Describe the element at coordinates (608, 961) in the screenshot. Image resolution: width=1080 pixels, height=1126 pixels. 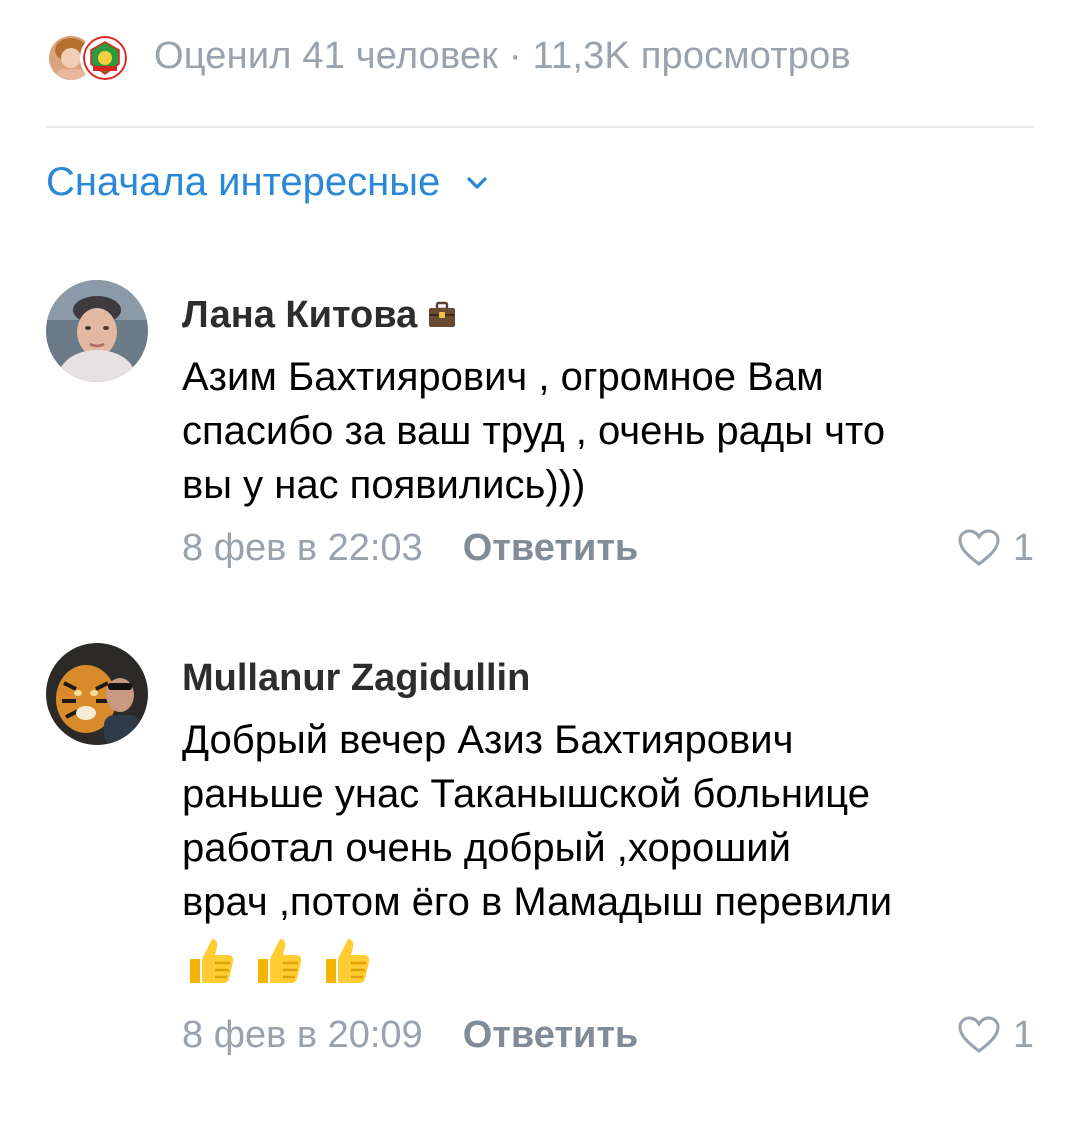
I see `emoji-row: 👍👍👍` at that location.